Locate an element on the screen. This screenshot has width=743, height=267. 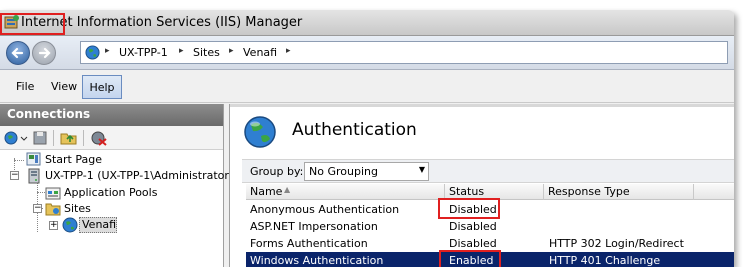
tree-item-server: UX-TPP-1 (UX-TPP-1\Administrator) is located at coordinates (139, 175).